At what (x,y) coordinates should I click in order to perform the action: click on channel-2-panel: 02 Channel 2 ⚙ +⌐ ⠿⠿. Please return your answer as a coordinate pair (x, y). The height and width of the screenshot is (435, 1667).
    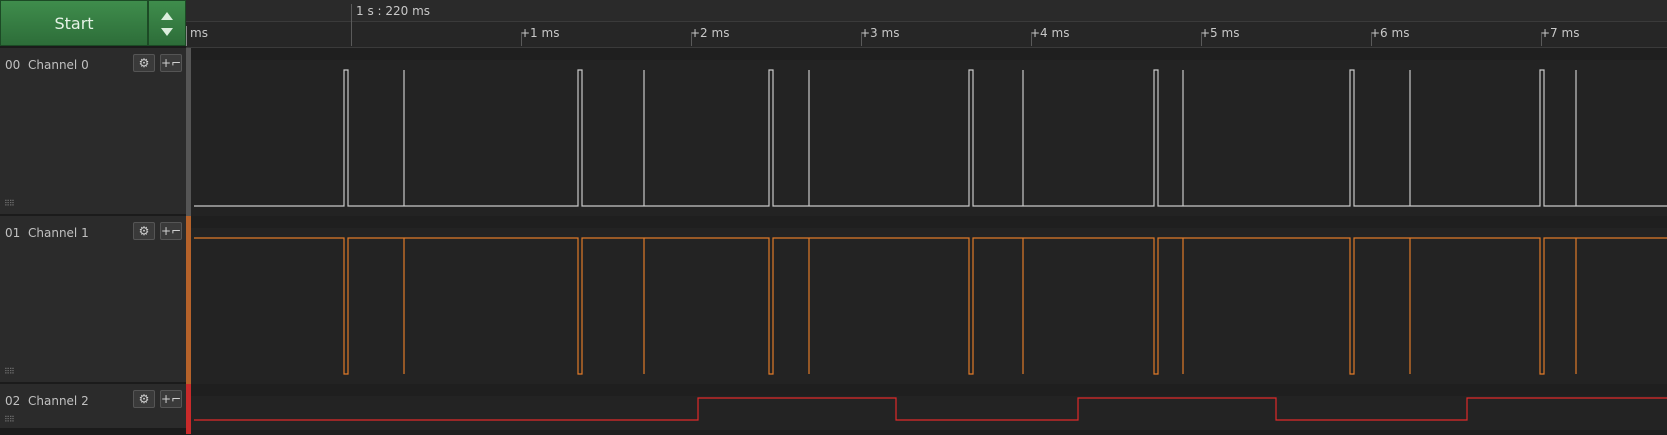
    Looking at the image, I should click on (93, 407).